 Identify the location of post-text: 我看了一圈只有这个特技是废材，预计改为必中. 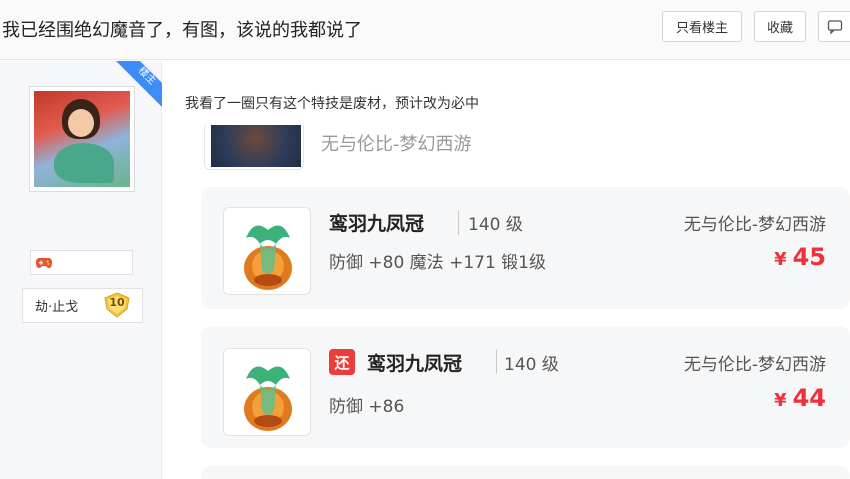
(332, 104).